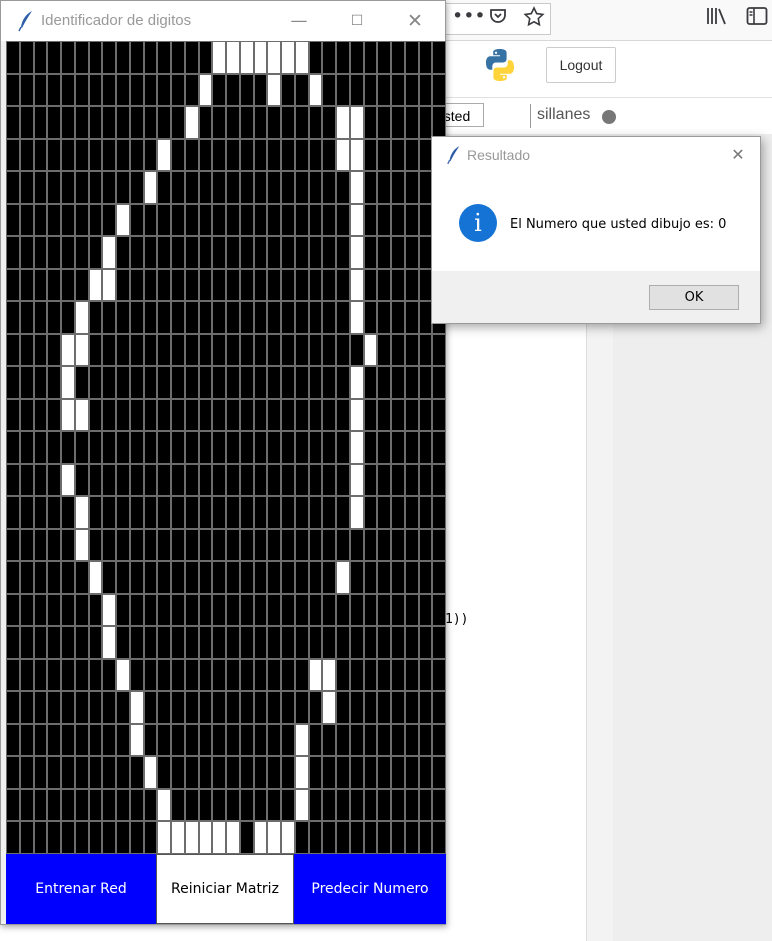 This screenshot has width=772, height=941. What do you see at coordinates (757, 18) in the screenshot?
I see `sidebar-icon` at bounding box center [757, 18].